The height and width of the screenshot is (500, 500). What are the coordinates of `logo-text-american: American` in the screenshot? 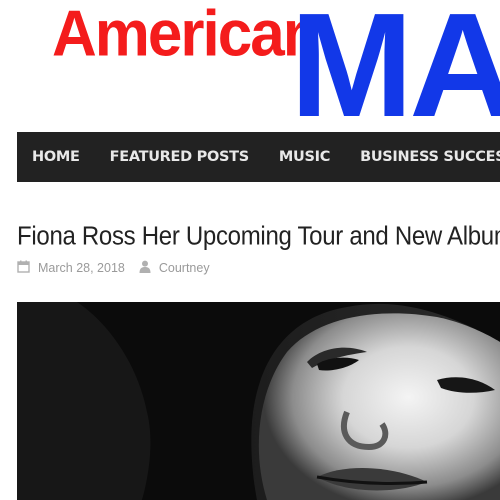 It's located at (186, 35).